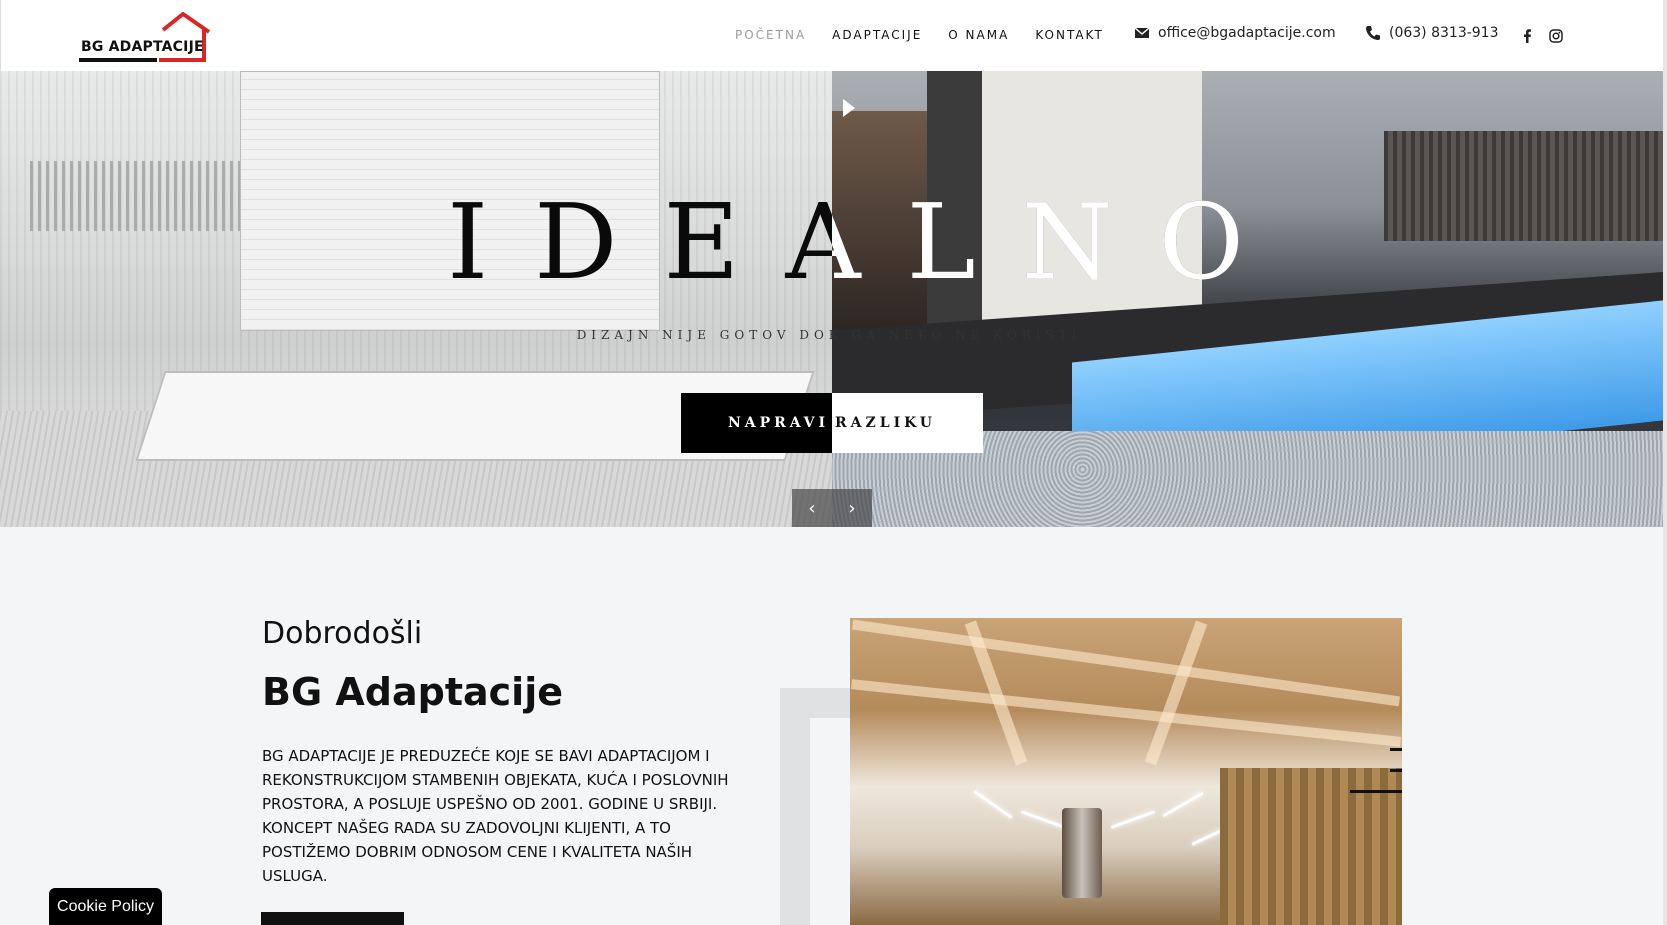 The height and width of the screenshot is (925, 1667). I want to click on instagram-icon, so click(1556, 36).